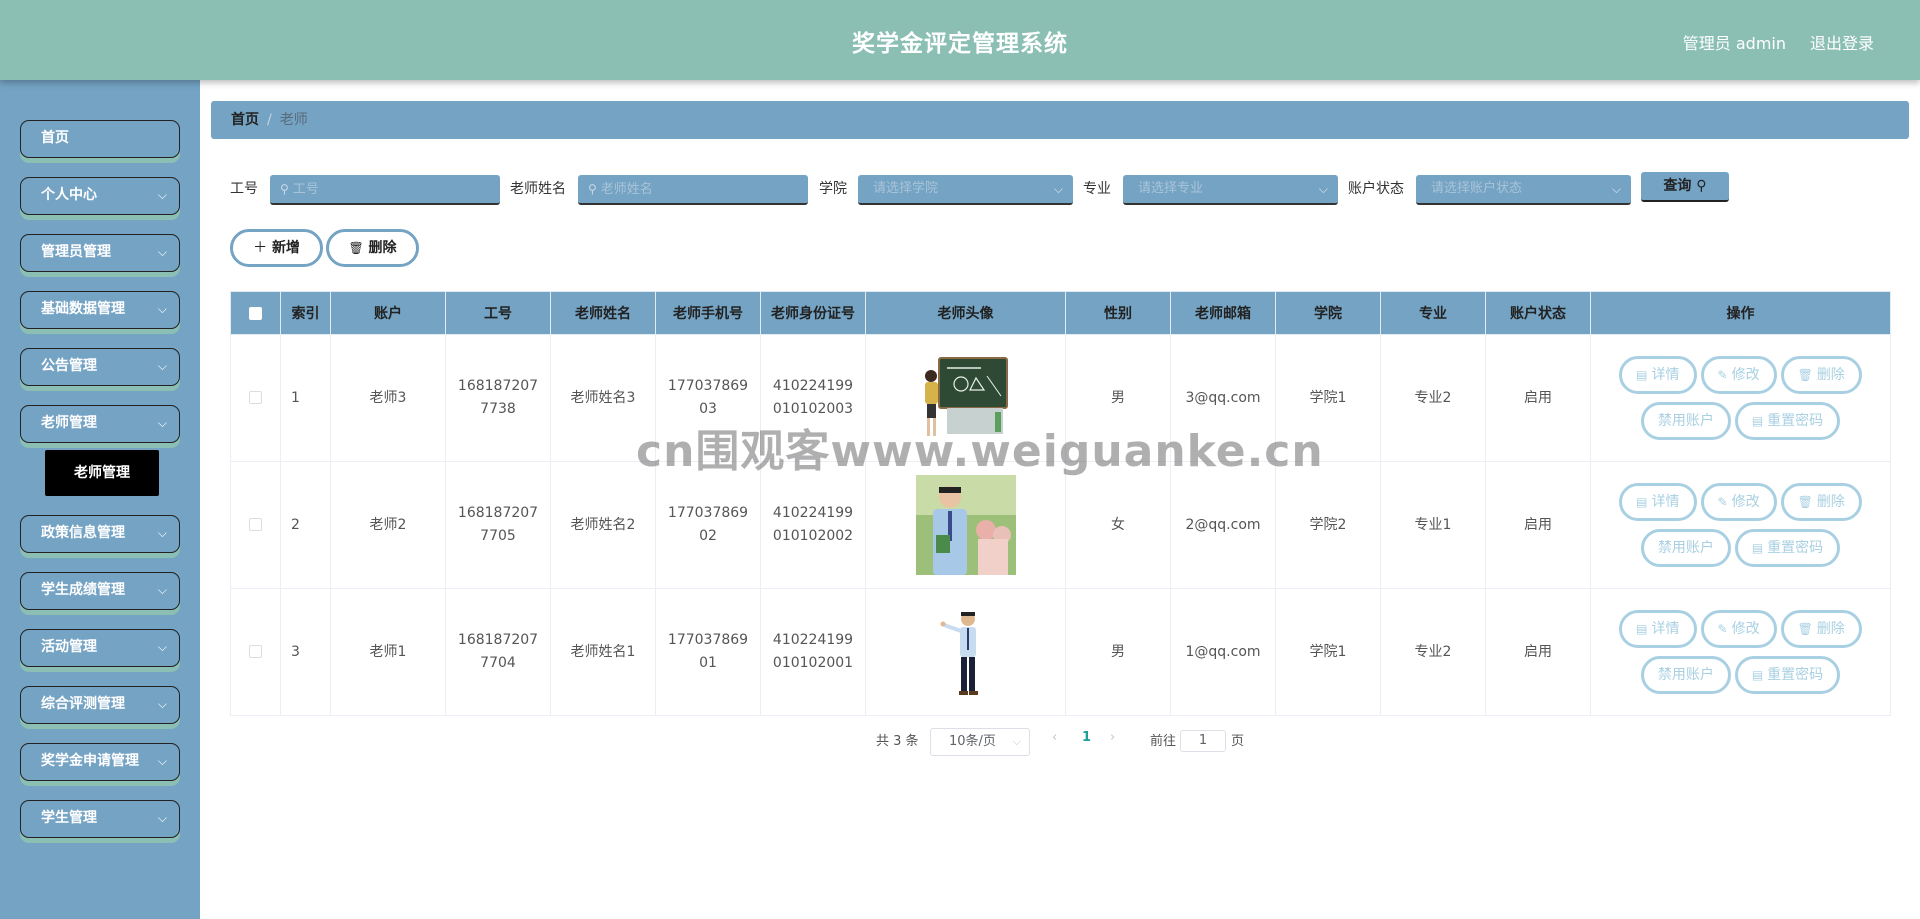  Describe the element at coordinates (388, 313) in the screenshot. I see `column-header: 账户` at that location.